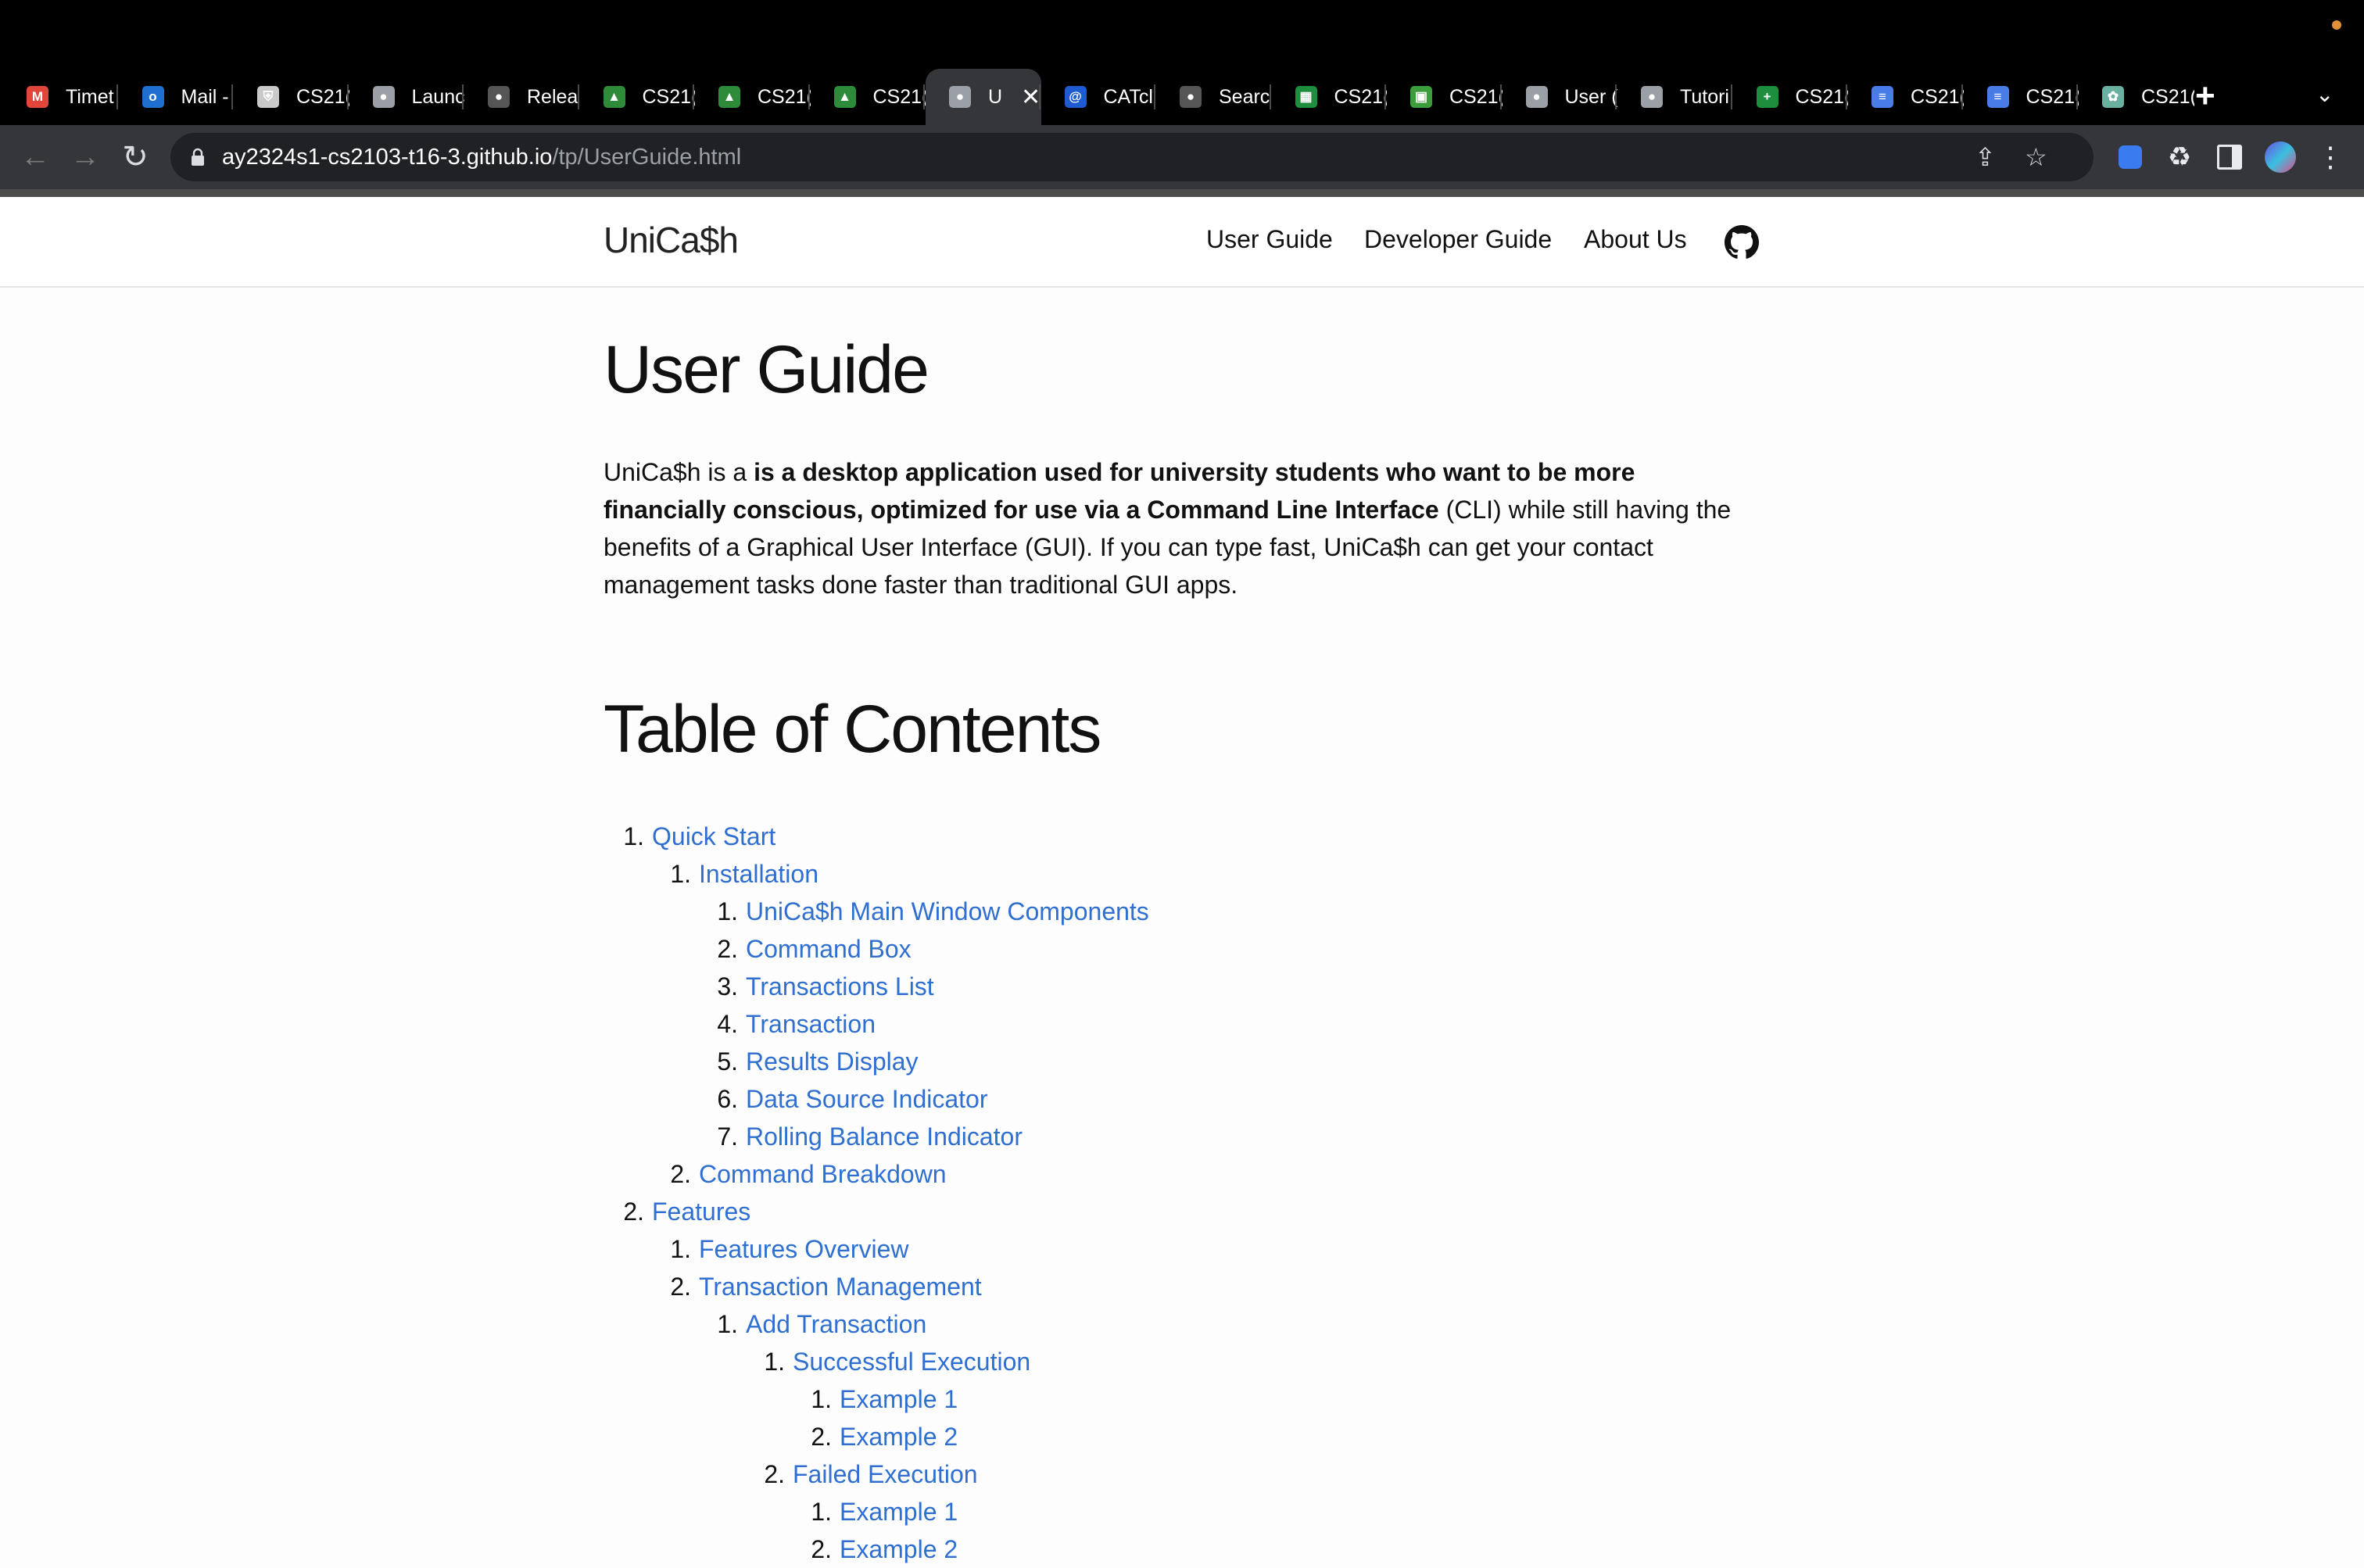 The image size is (2364, 1568). Describe the element at coordinates (2130, 157) in the screenshot. I see `extension-cloud-icon` at that location.